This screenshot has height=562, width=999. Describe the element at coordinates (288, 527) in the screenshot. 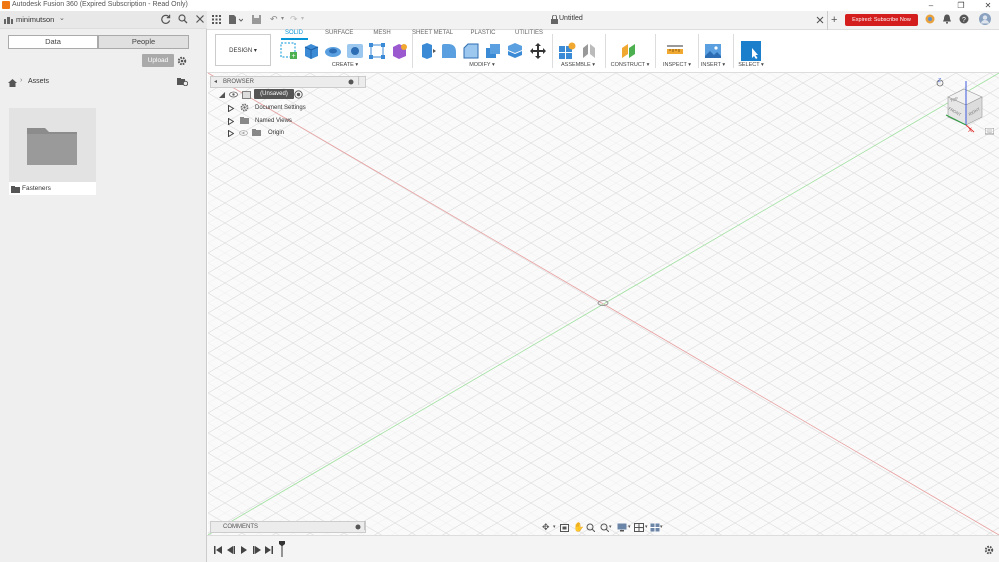

I see `comments-panel-header: COMMENTS │` at that location.